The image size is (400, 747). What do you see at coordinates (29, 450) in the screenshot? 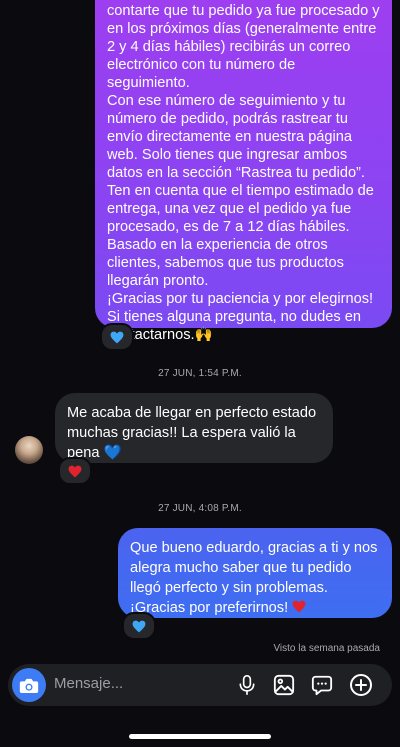
I see `avatar` at bounding box center [29, 450].